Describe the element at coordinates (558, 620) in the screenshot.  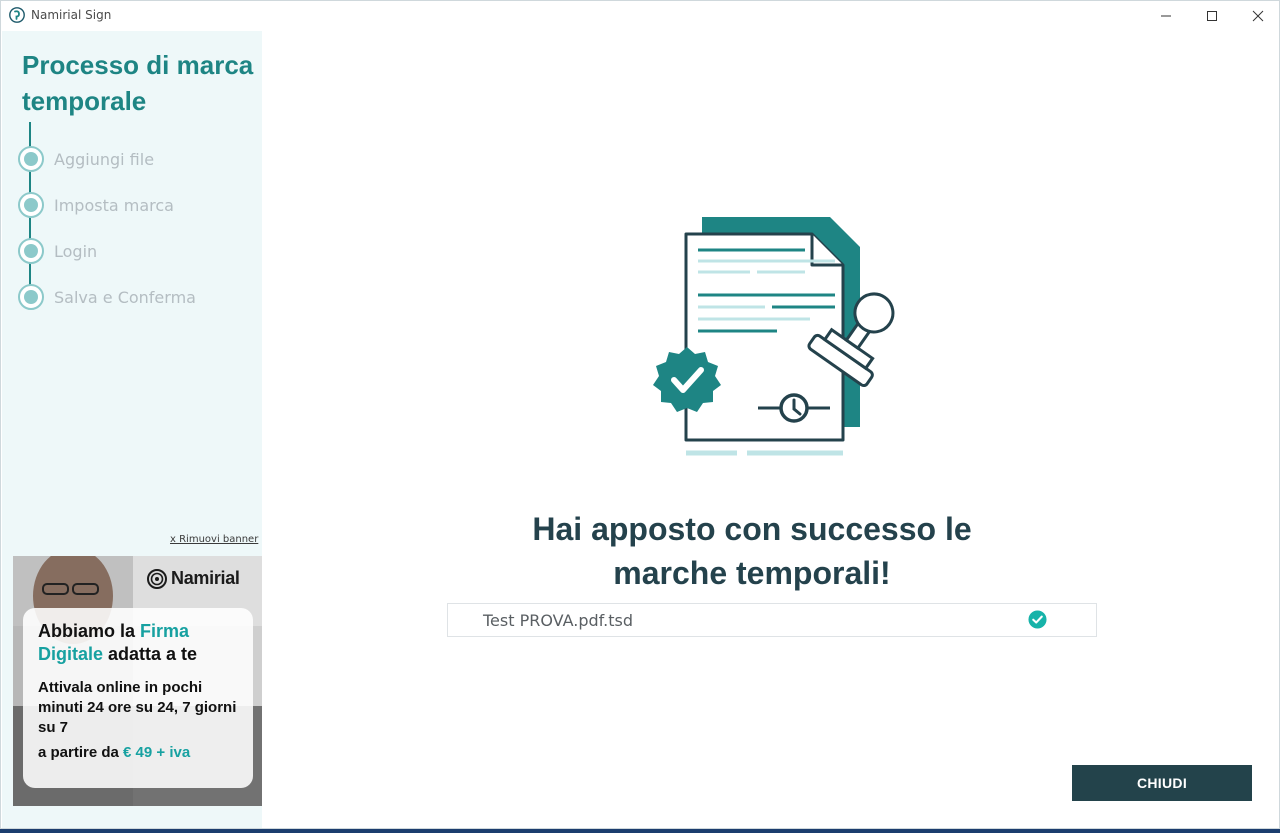
I see `file-name: Test PROVA.pdf.tsd` at that location.